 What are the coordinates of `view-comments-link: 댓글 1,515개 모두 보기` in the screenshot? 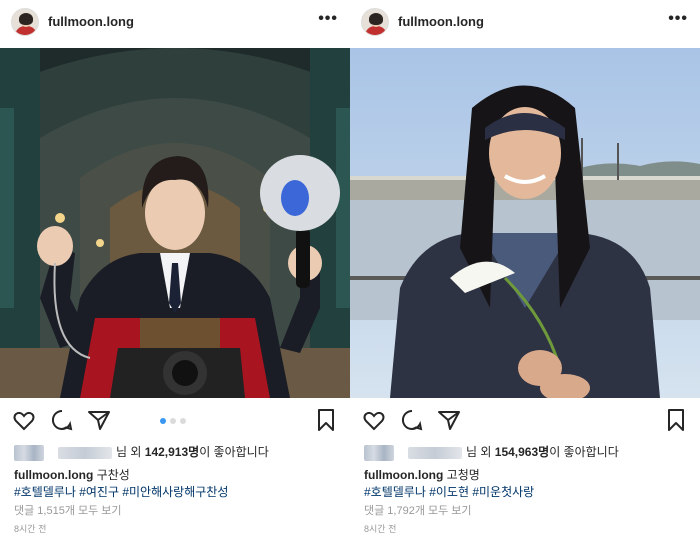 It's located at (68, 510).